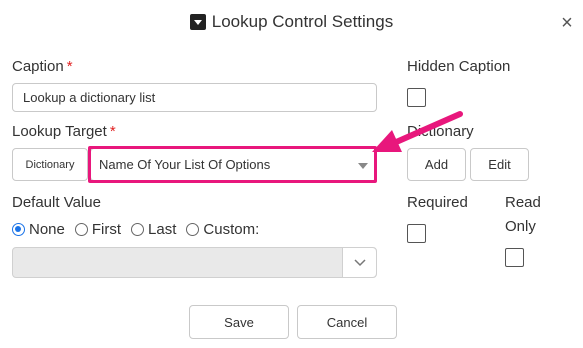 This screenshot has height=348, width=583. I want to click on dropdown-box-icon, so click(197, 22).